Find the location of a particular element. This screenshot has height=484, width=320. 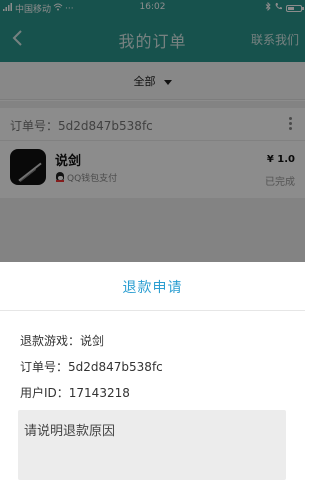

refund-reason-input: 请说明退款原因 is located at coordinates (152, 445).